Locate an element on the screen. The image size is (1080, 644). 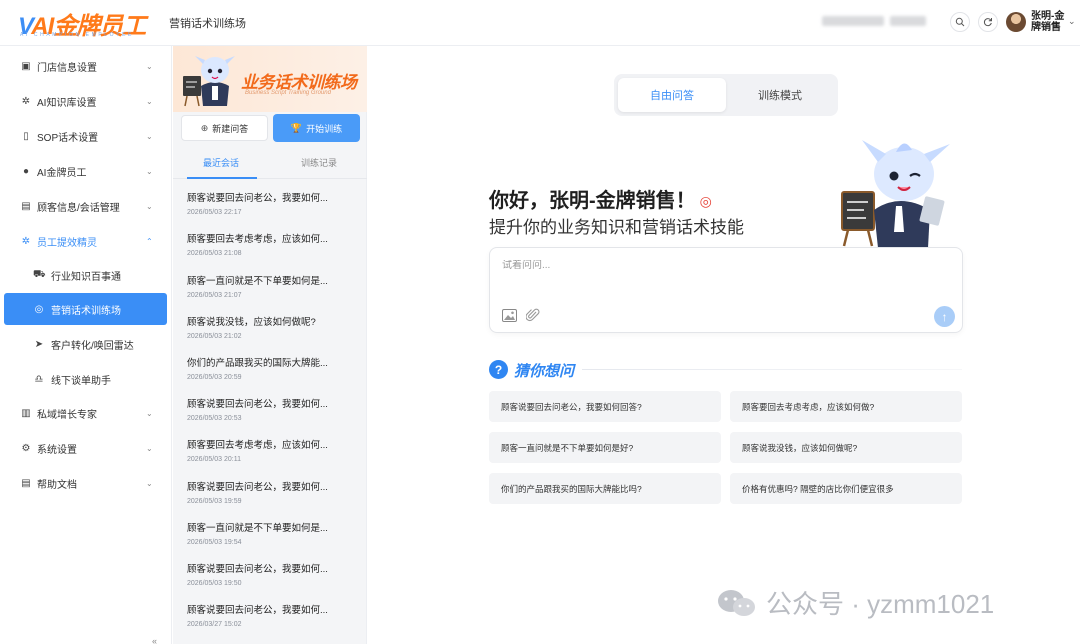
user-name: 张明-金牌销售 is located at coordinates (1048, 22).